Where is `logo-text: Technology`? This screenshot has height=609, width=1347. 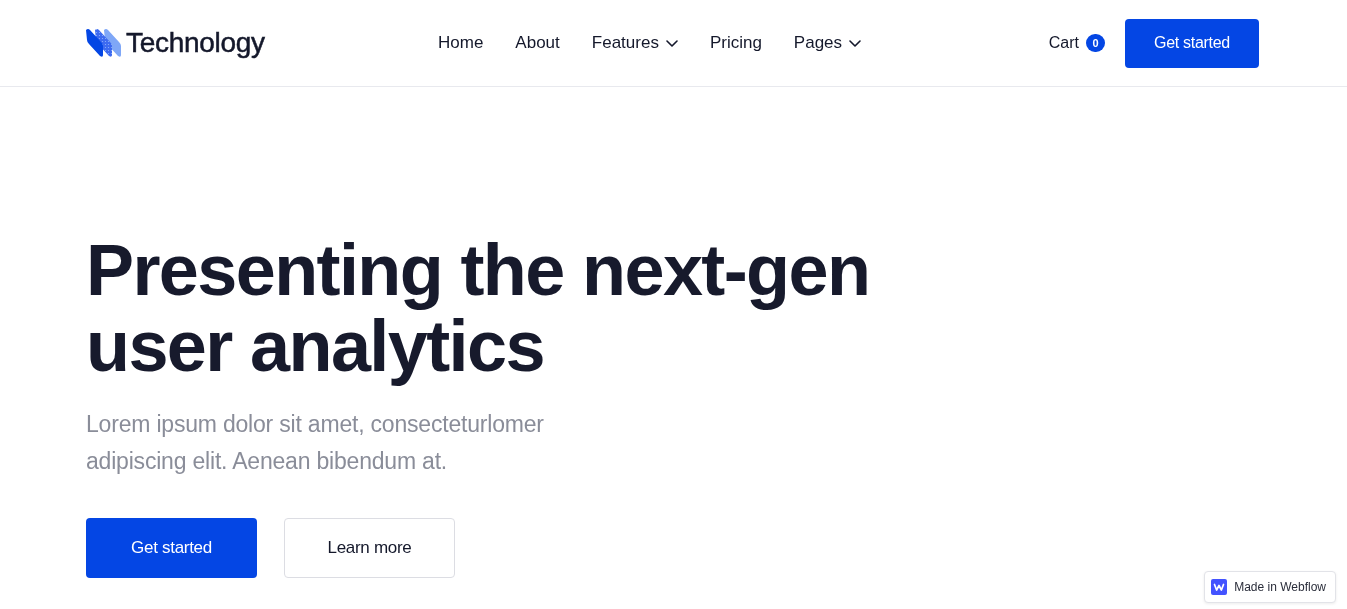
logo-text: Technology is located at coordinates (195, 43).